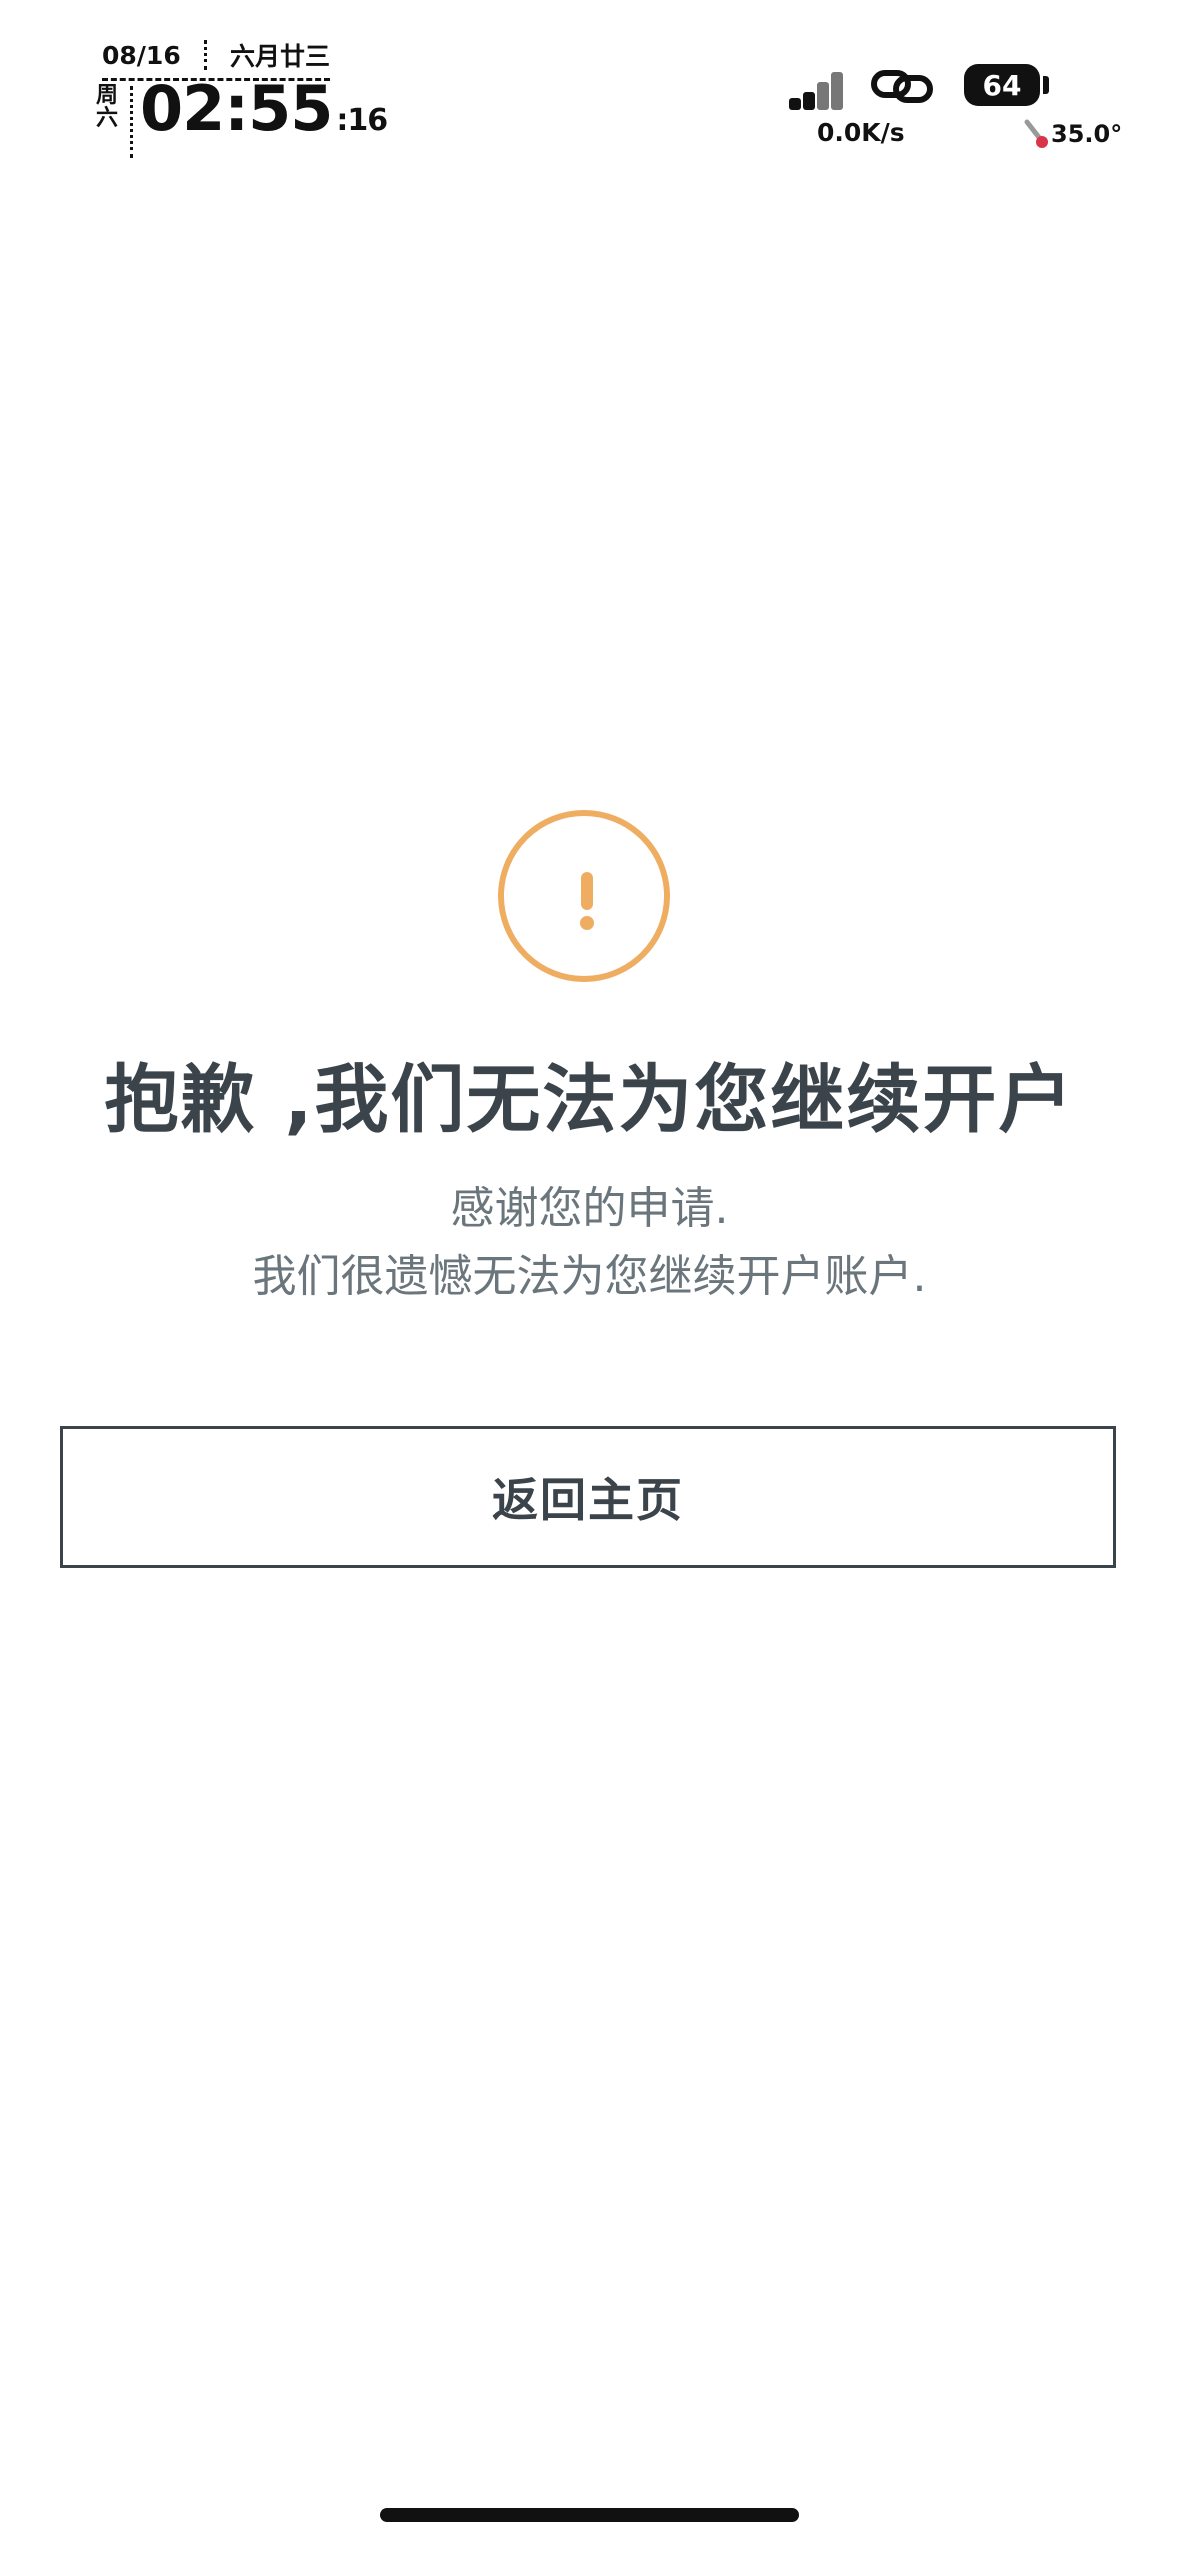 This screenshot has height=2556, width=1179. I want to click on battery-icon: 64, so click(1002, 85).